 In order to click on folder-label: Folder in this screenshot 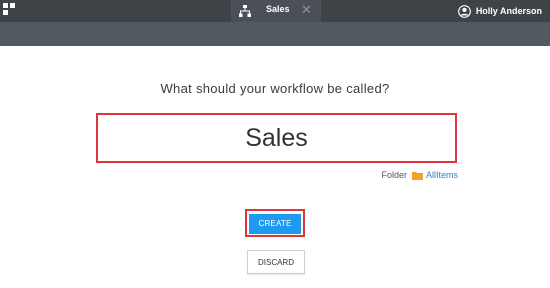, I will do `click(394, 175)`.